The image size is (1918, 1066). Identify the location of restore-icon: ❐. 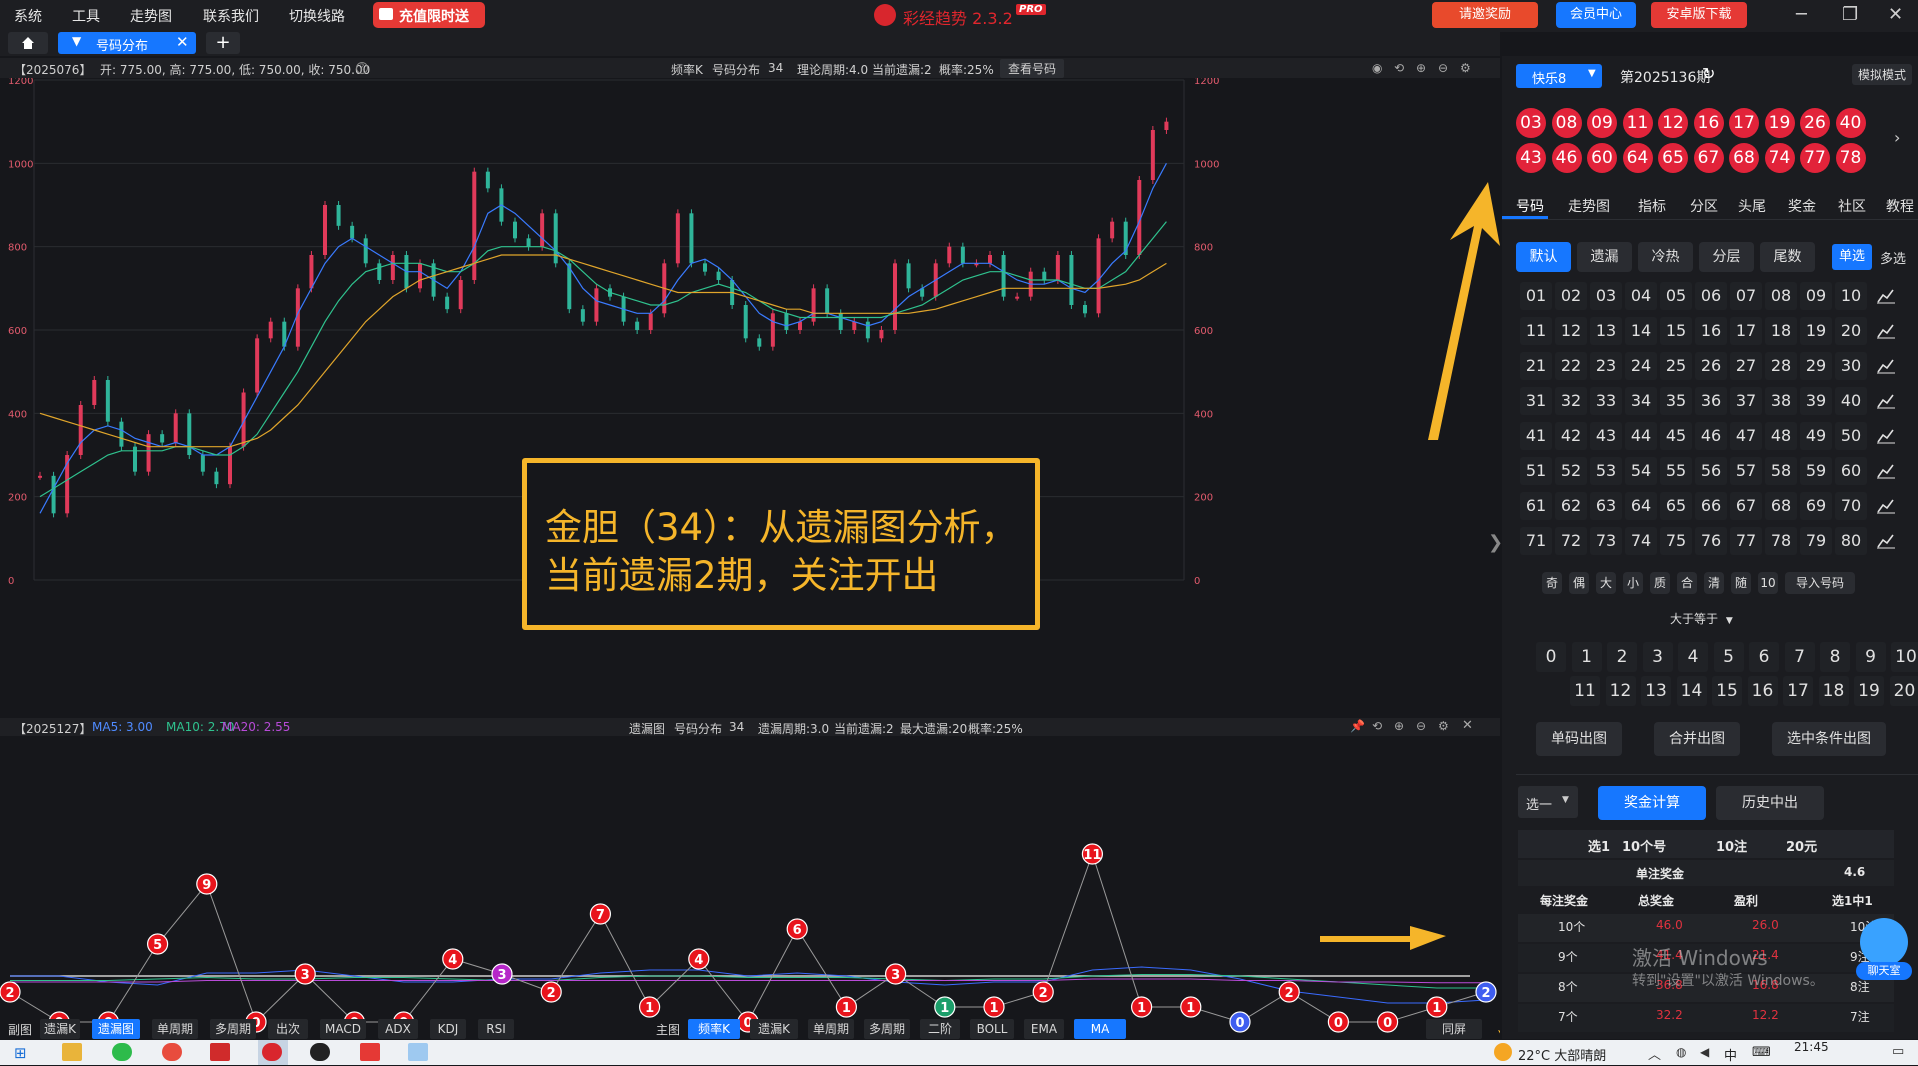
(1850, 14).